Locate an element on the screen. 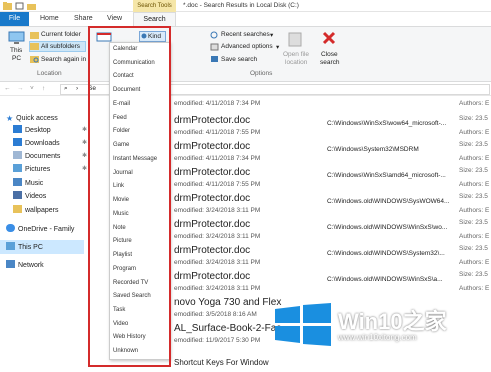 The width and height of the screenshot is (491, 372). nav-label: Music is located at coordinates (34, 183).